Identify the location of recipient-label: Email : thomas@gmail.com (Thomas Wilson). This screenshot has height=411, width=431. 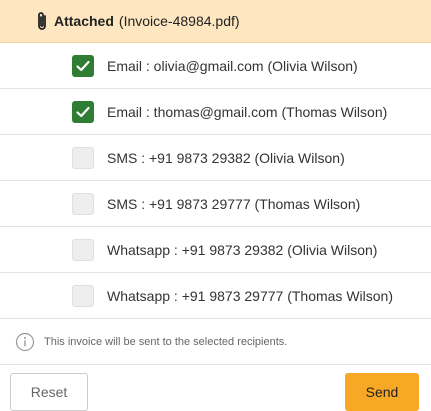
(247, 111).